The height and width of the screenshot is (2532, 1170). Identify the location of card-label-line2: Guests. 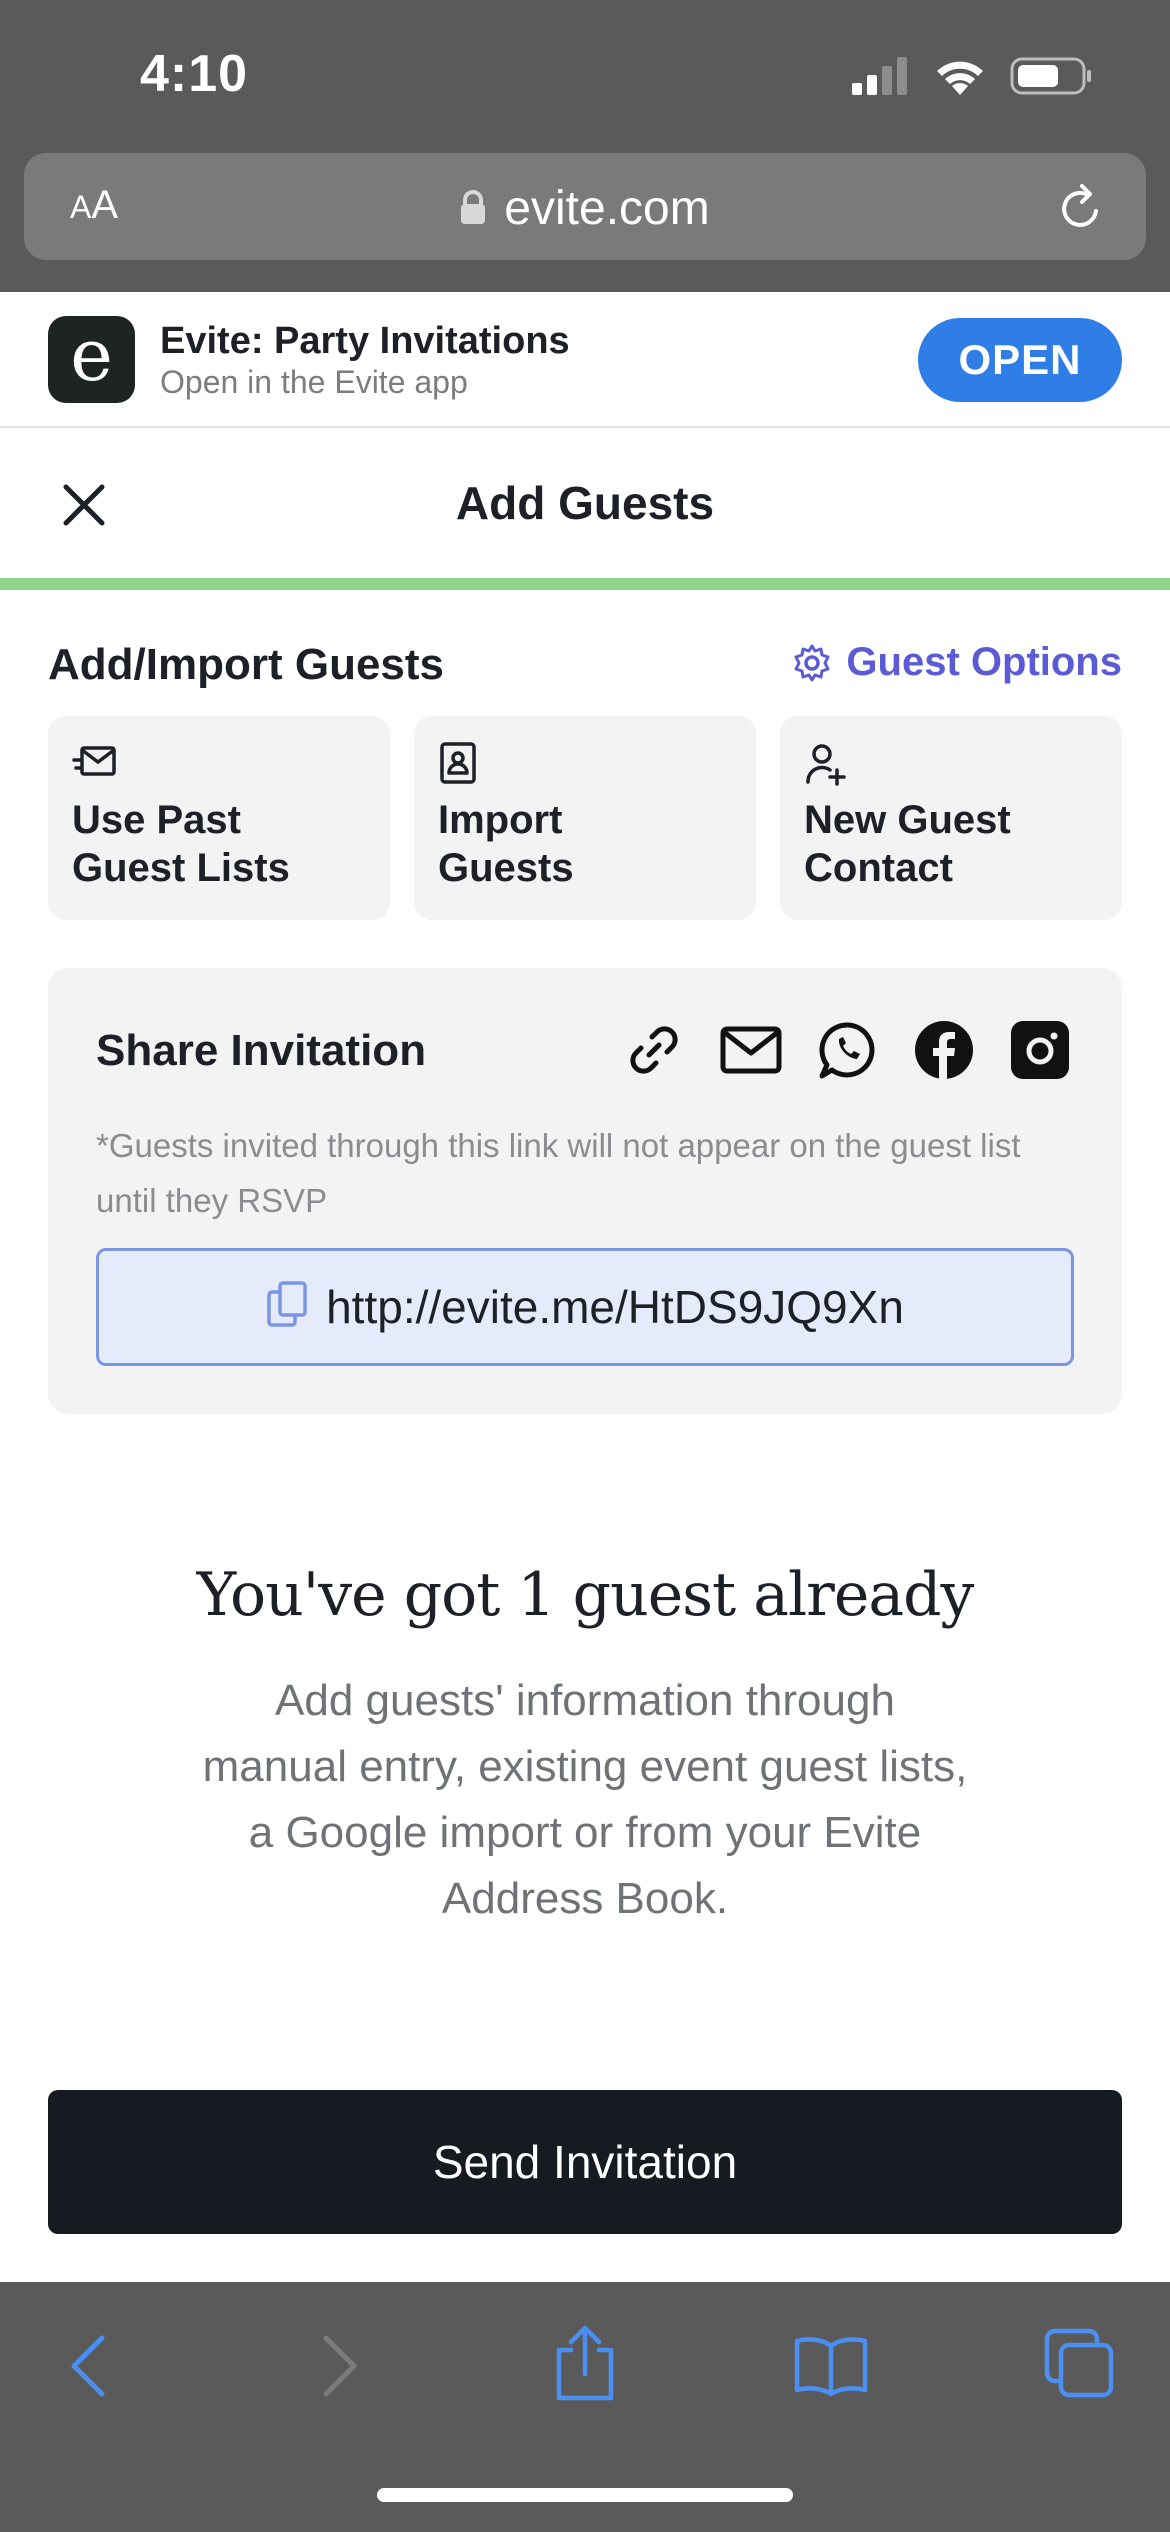
(506, 868).